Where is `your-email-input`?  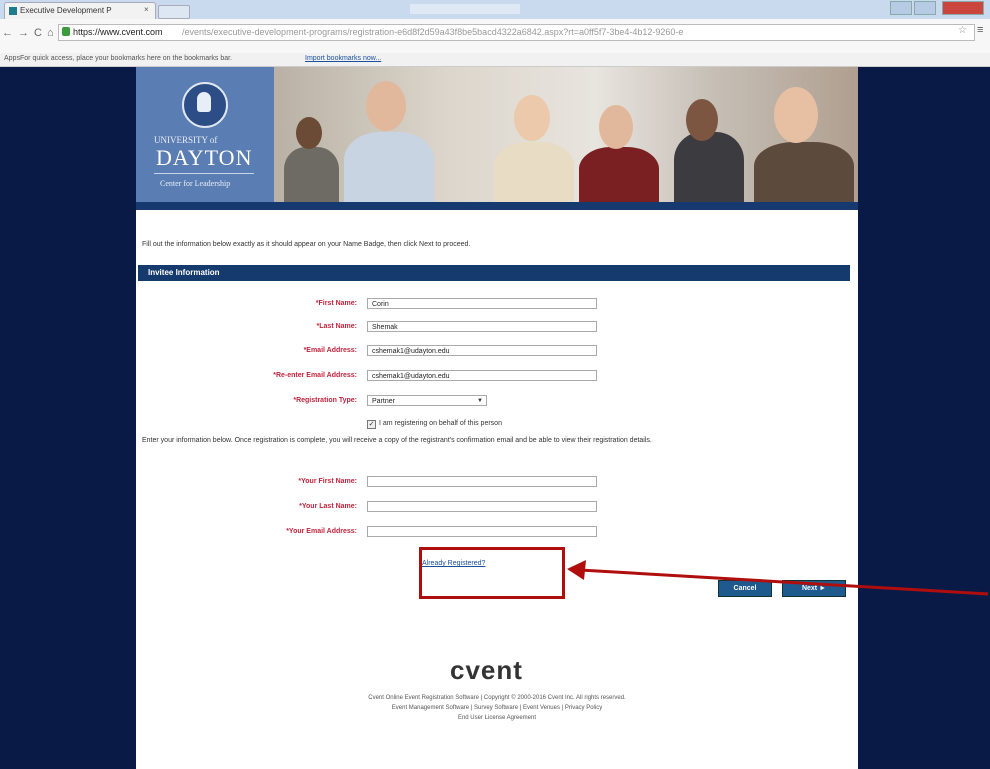 your-email-input is located at coordinates (482, 531).